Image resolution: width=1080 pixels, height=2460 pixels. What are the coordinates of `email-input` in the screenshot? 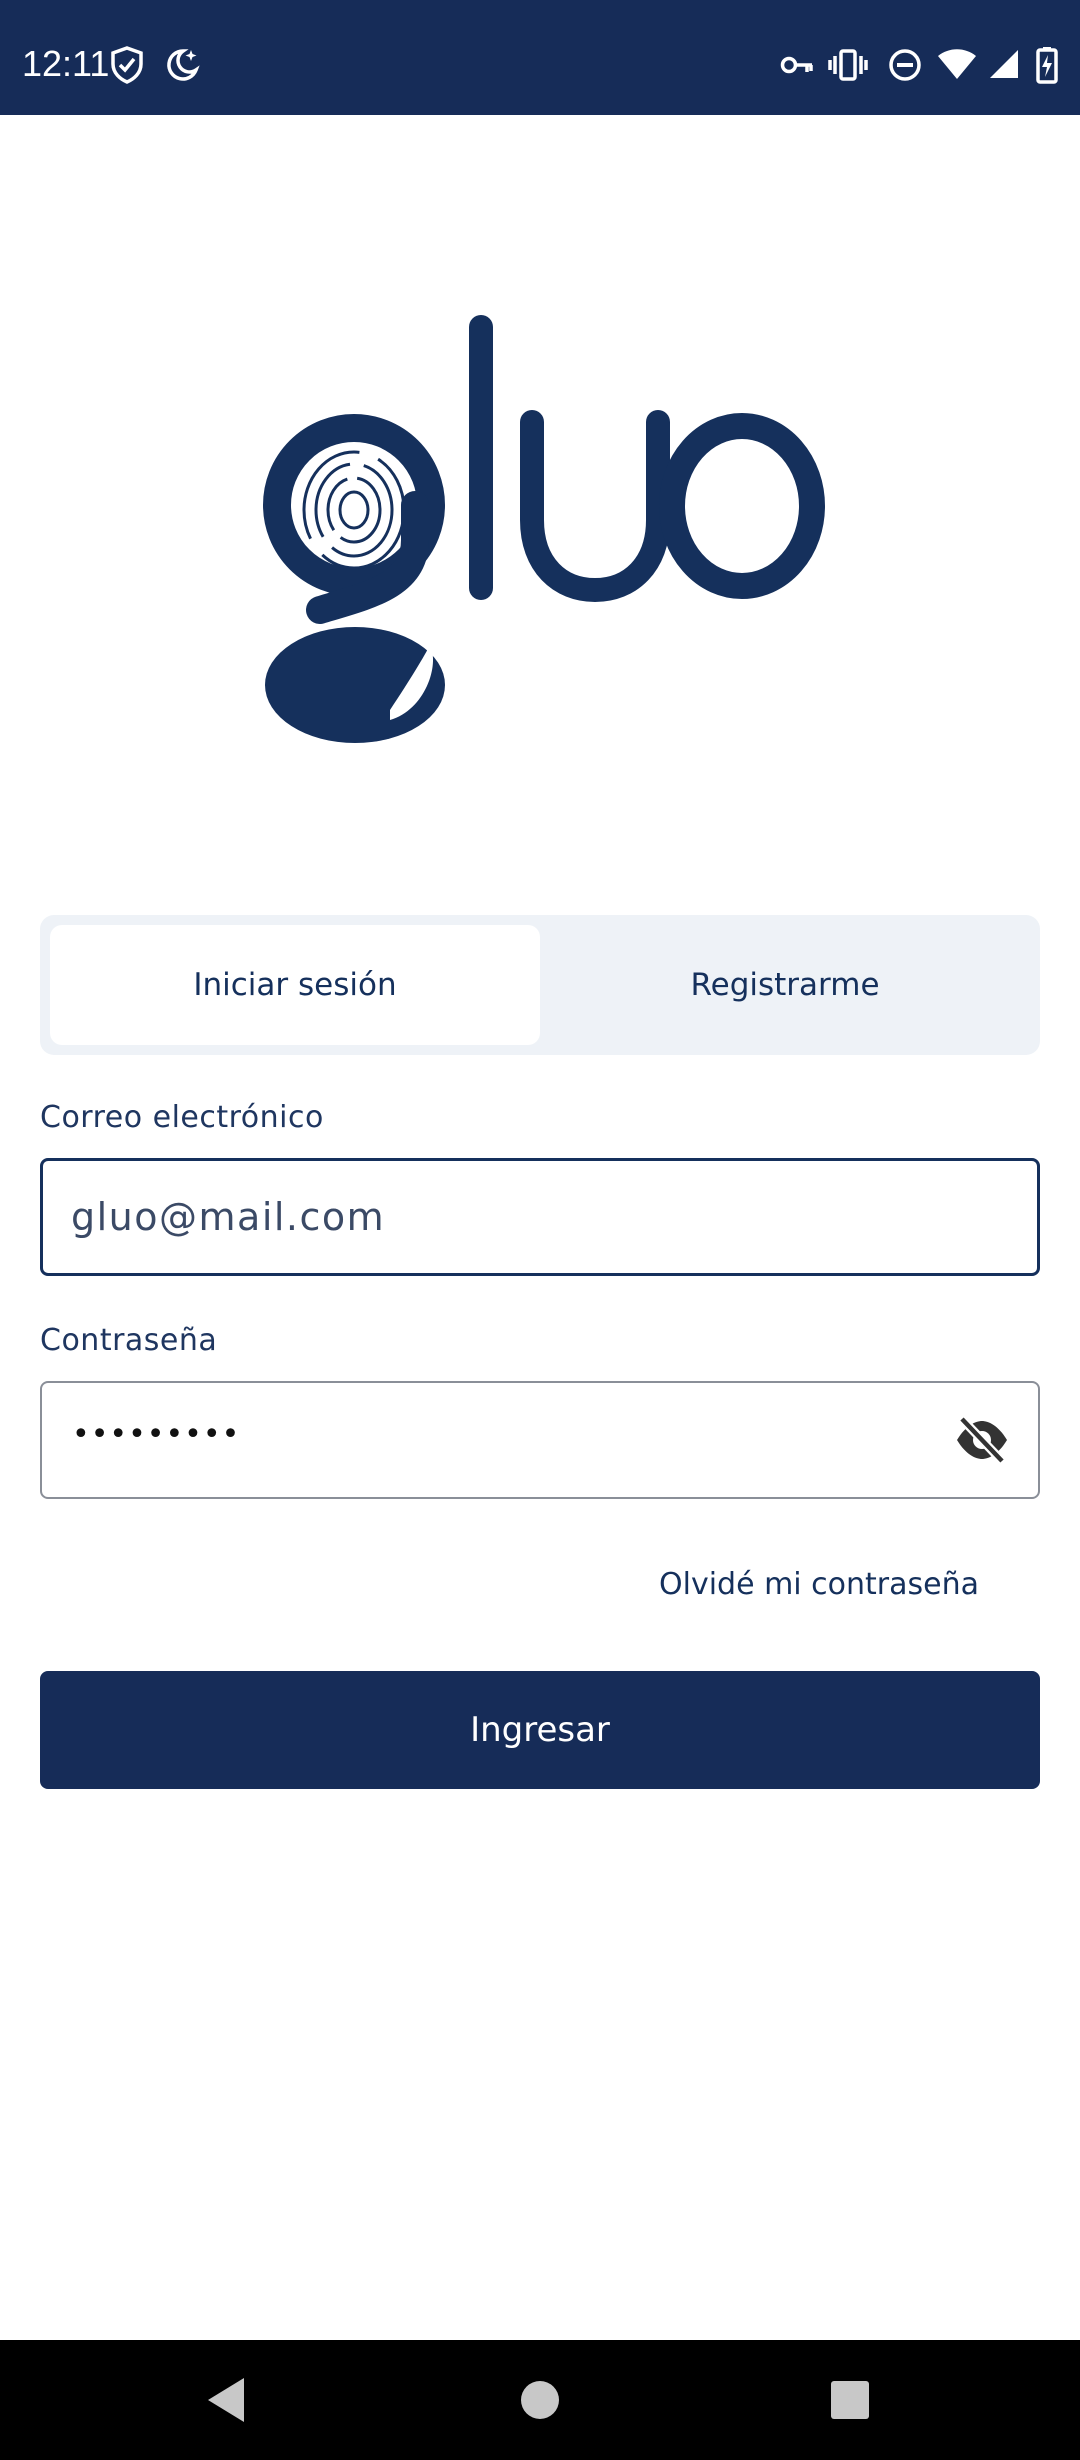 It's located at (511, 1217).